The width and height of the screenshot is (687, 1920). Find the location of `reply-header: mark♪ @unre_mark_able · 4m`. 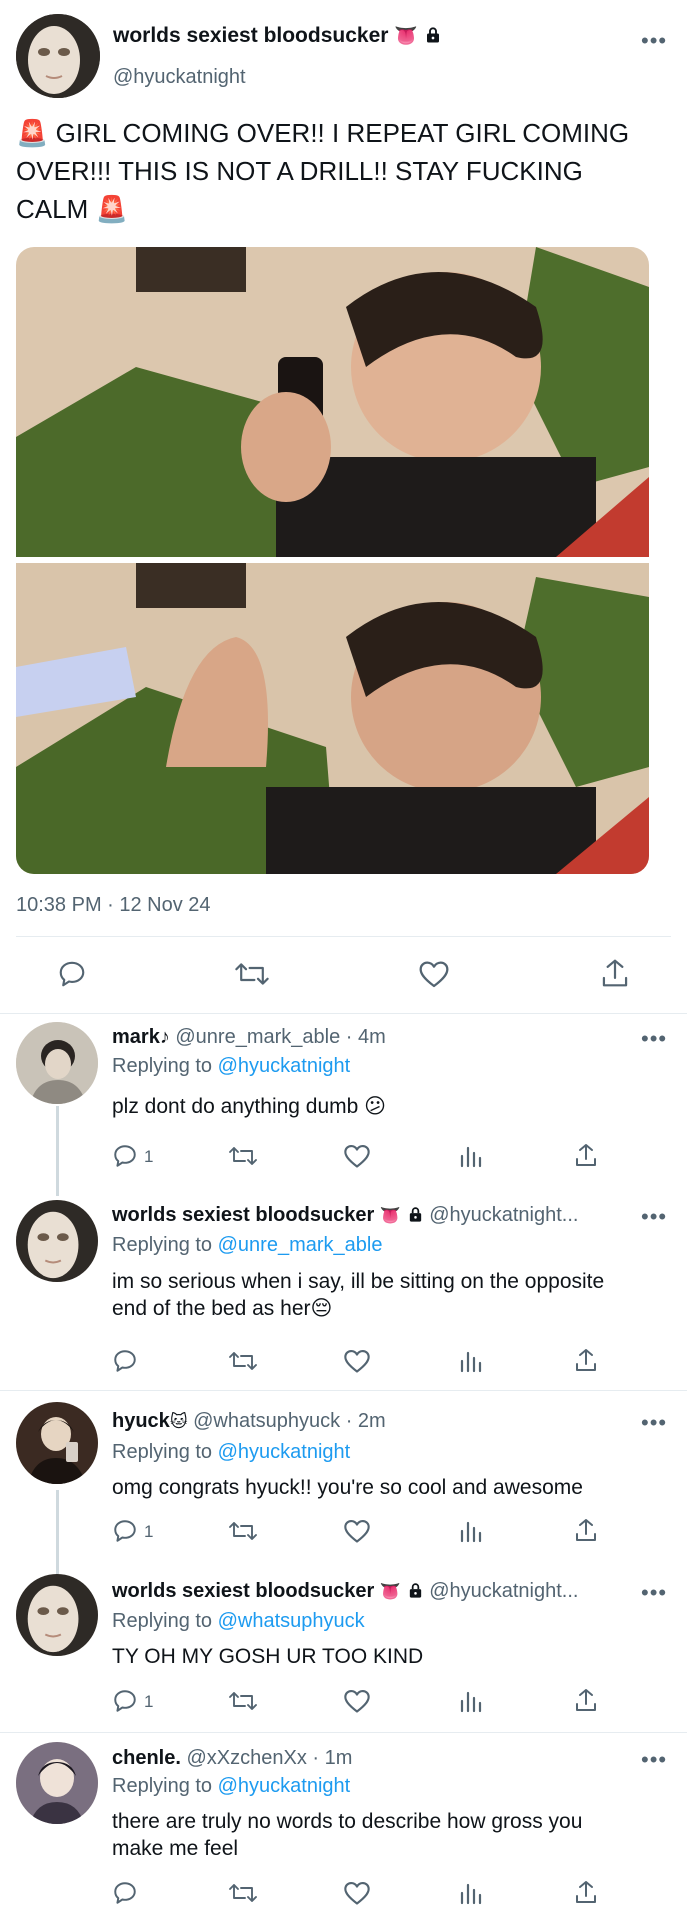

reply-header: mark♪ @unre_mark_able · 4m is located at coordinates (249, 1037).